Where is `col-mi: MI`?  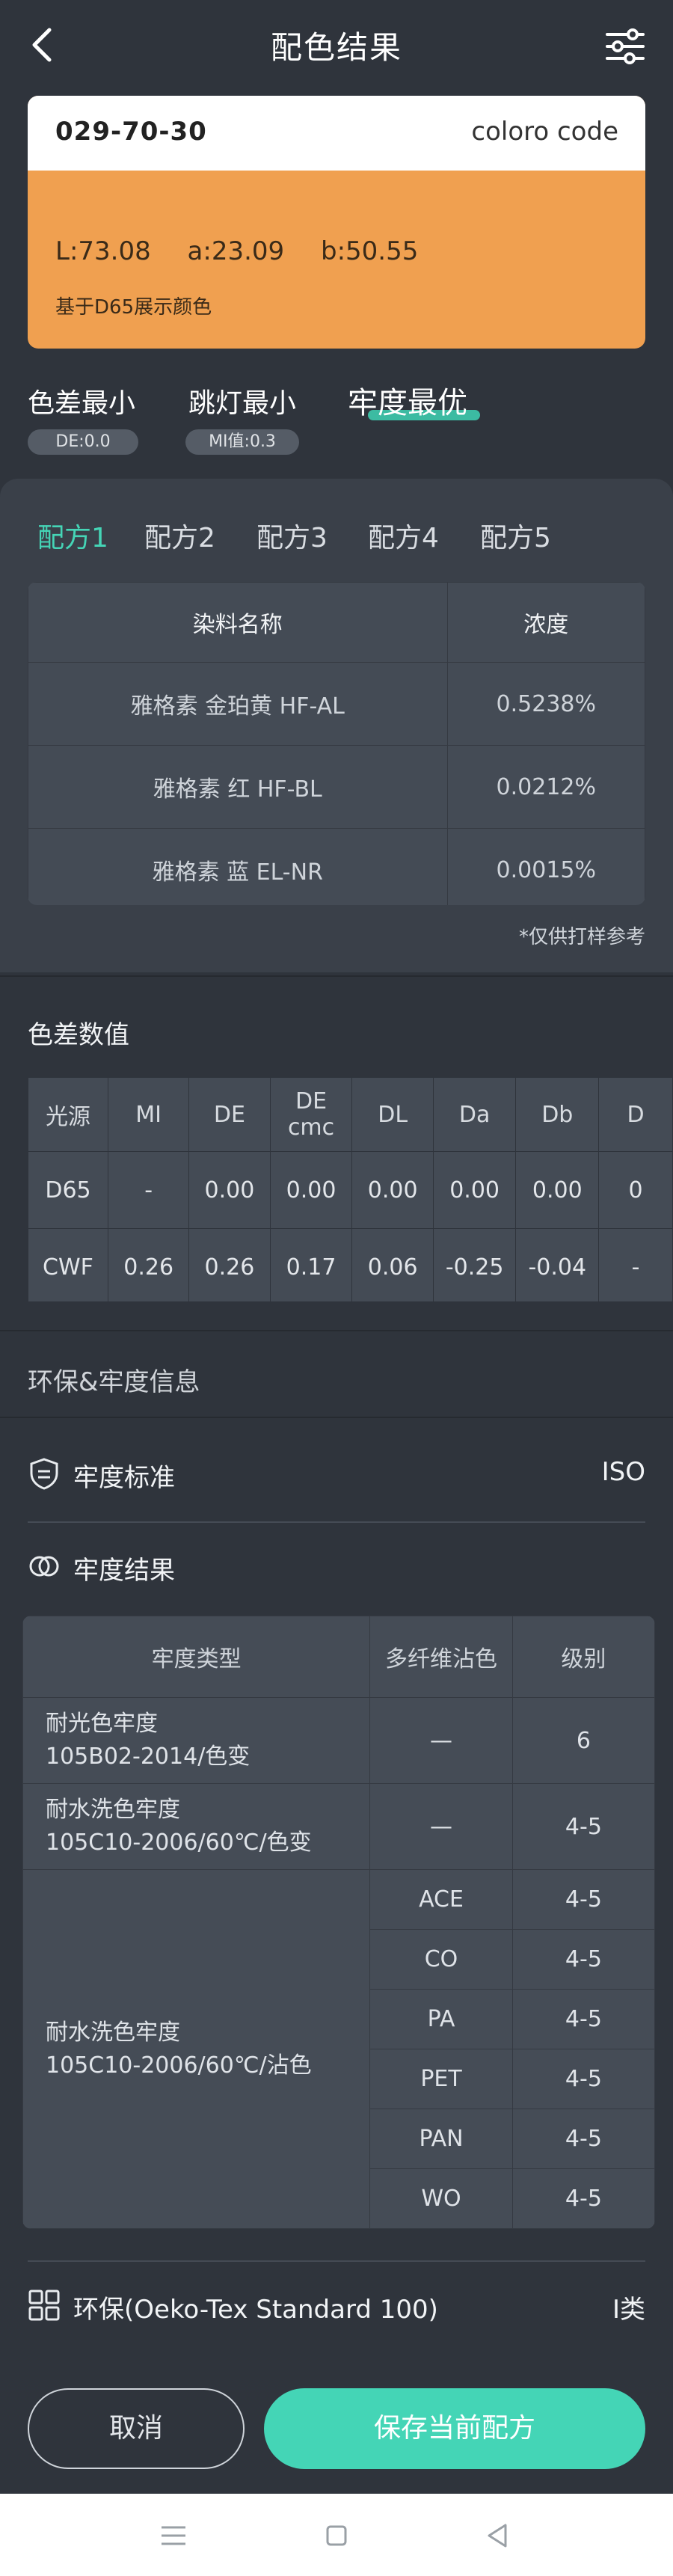
col-mi: MI is located at coordinates (148, 1114).